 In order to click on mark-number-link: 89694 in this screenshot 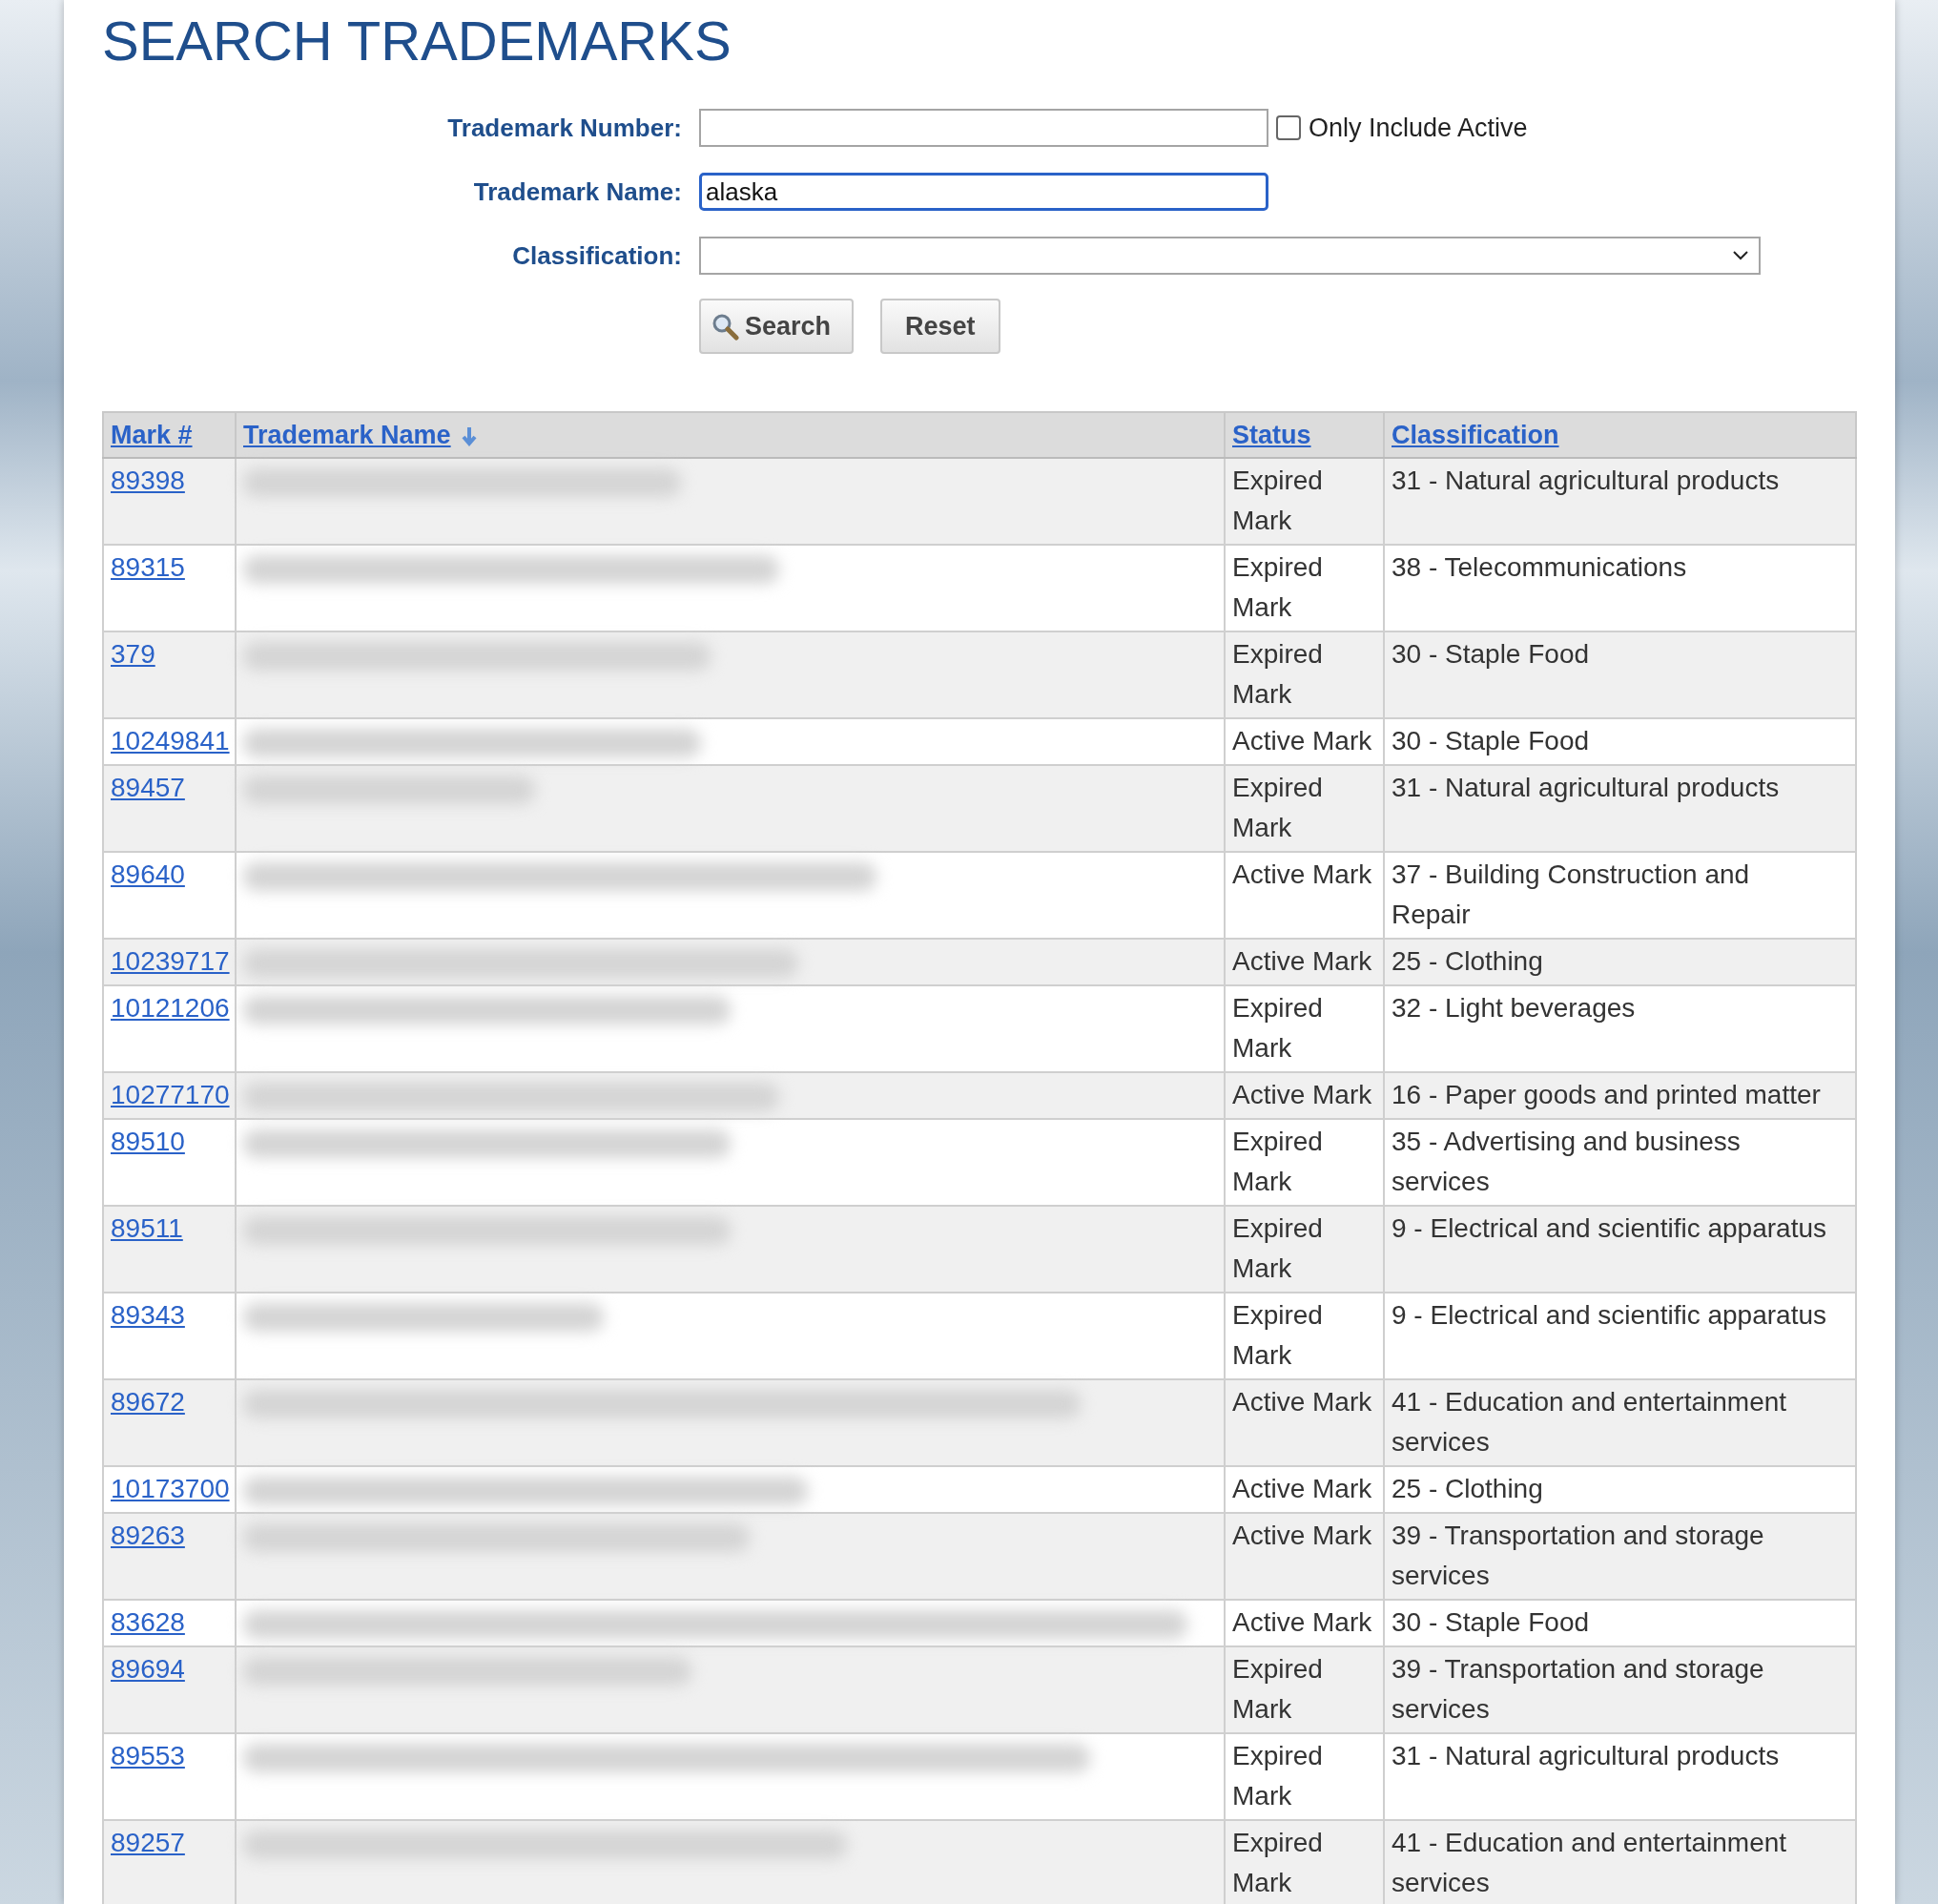, I will do `click(148, 1669)`.